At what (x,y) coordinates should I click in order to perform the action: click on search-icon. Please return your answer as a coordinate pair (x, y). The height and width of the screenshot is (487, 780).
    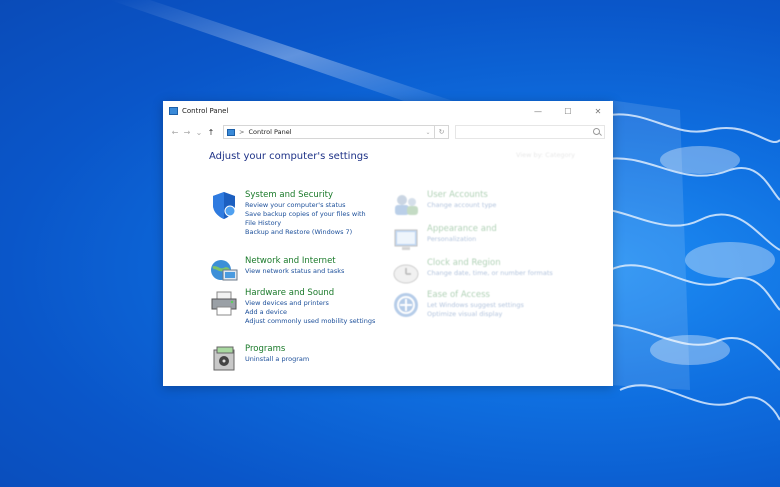
    Looking at the image, I should click on (596, 131).